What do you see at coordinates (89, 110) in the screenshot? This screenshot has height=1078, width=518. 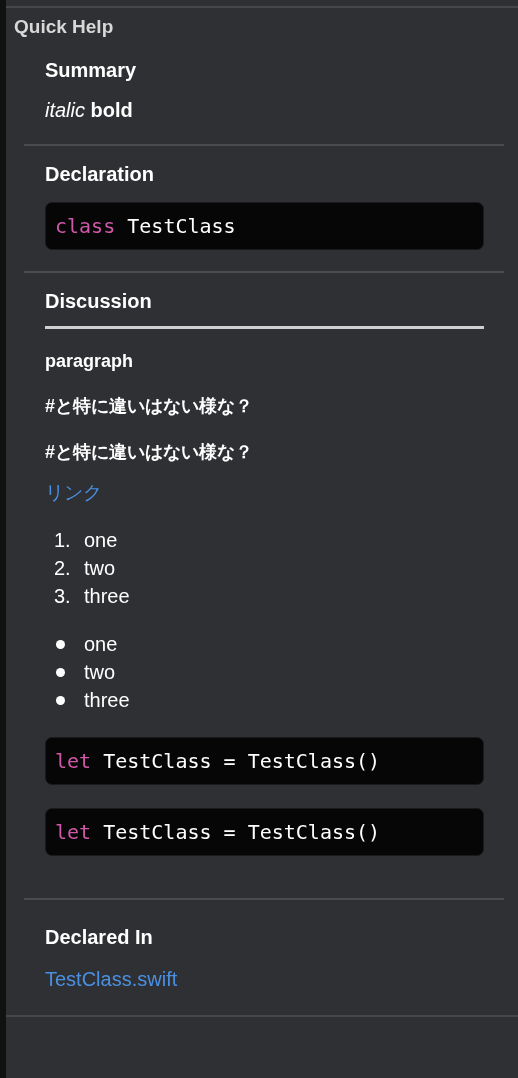 I see `summary-text: italic bold` at bounding box center [89, 110].